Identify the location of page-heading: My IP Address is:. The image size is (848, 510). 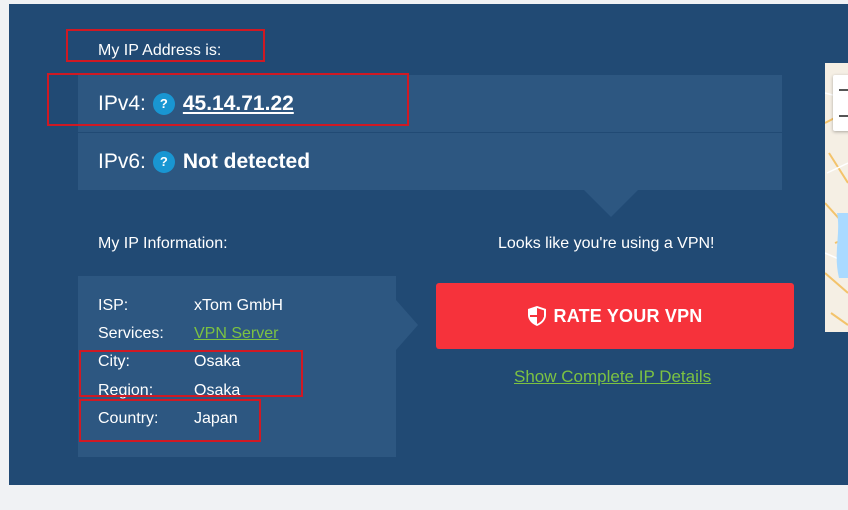
(160, 50).